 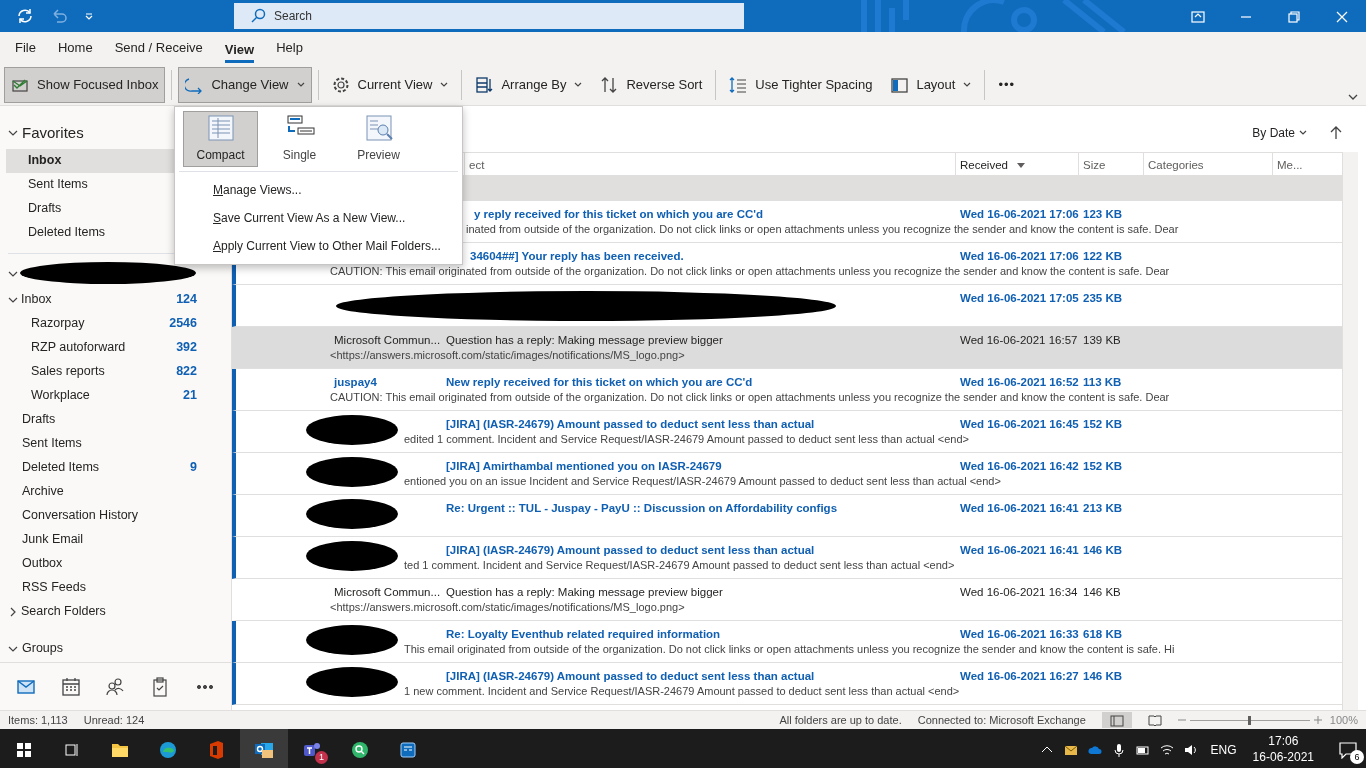 What do you see at coordinates (577, 256) in the screenshot?
I see `subject-text: 34604##] Your reply has been received.` at bounding box center [577, 256].